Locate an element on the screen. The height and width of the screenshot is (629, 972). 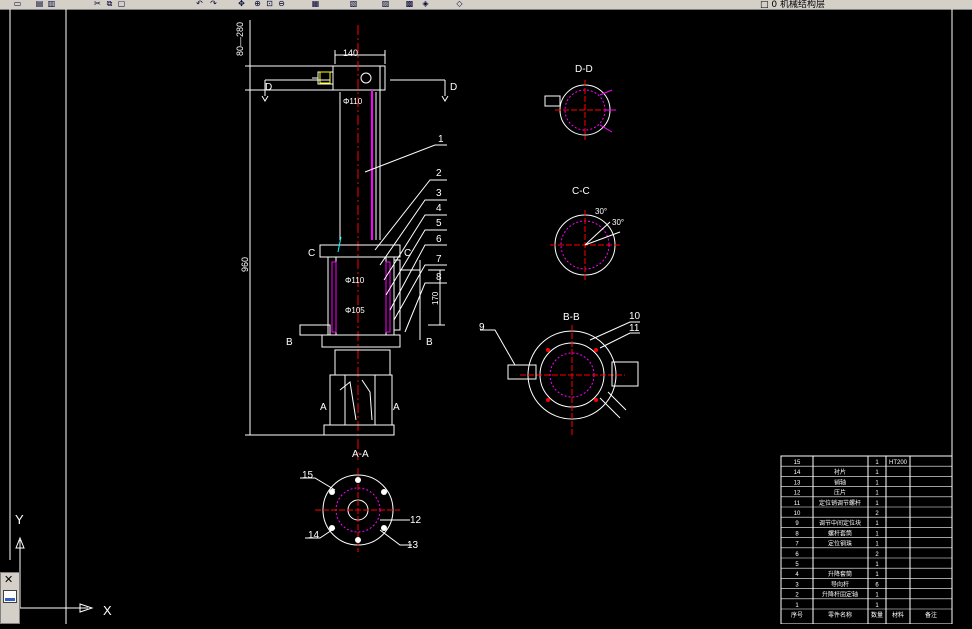
balloon-12: 12 is located at coordinates (416, 520).